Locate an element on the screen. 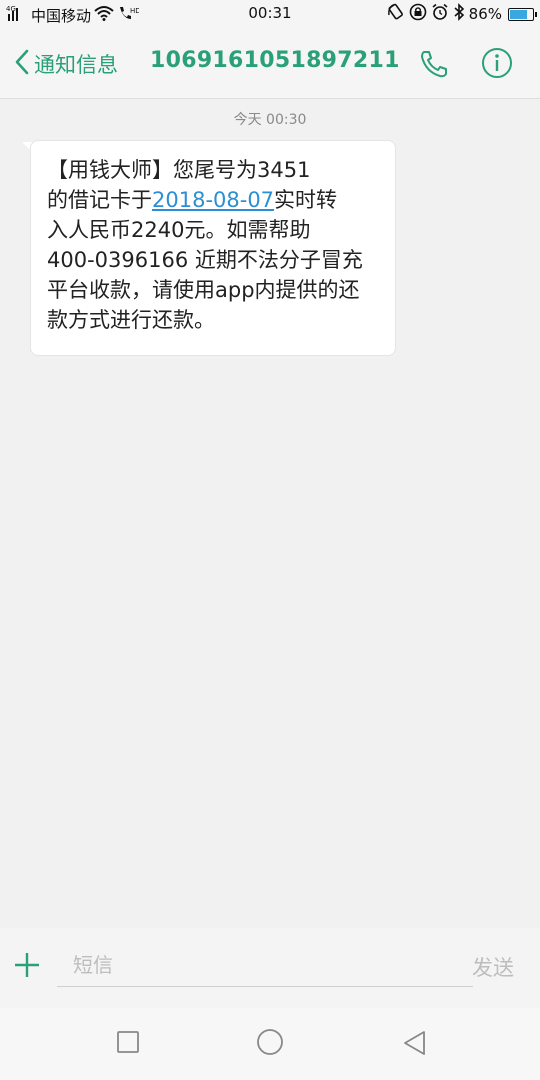  message-text: 的借记卡于 is located at coordinates (99, 200).